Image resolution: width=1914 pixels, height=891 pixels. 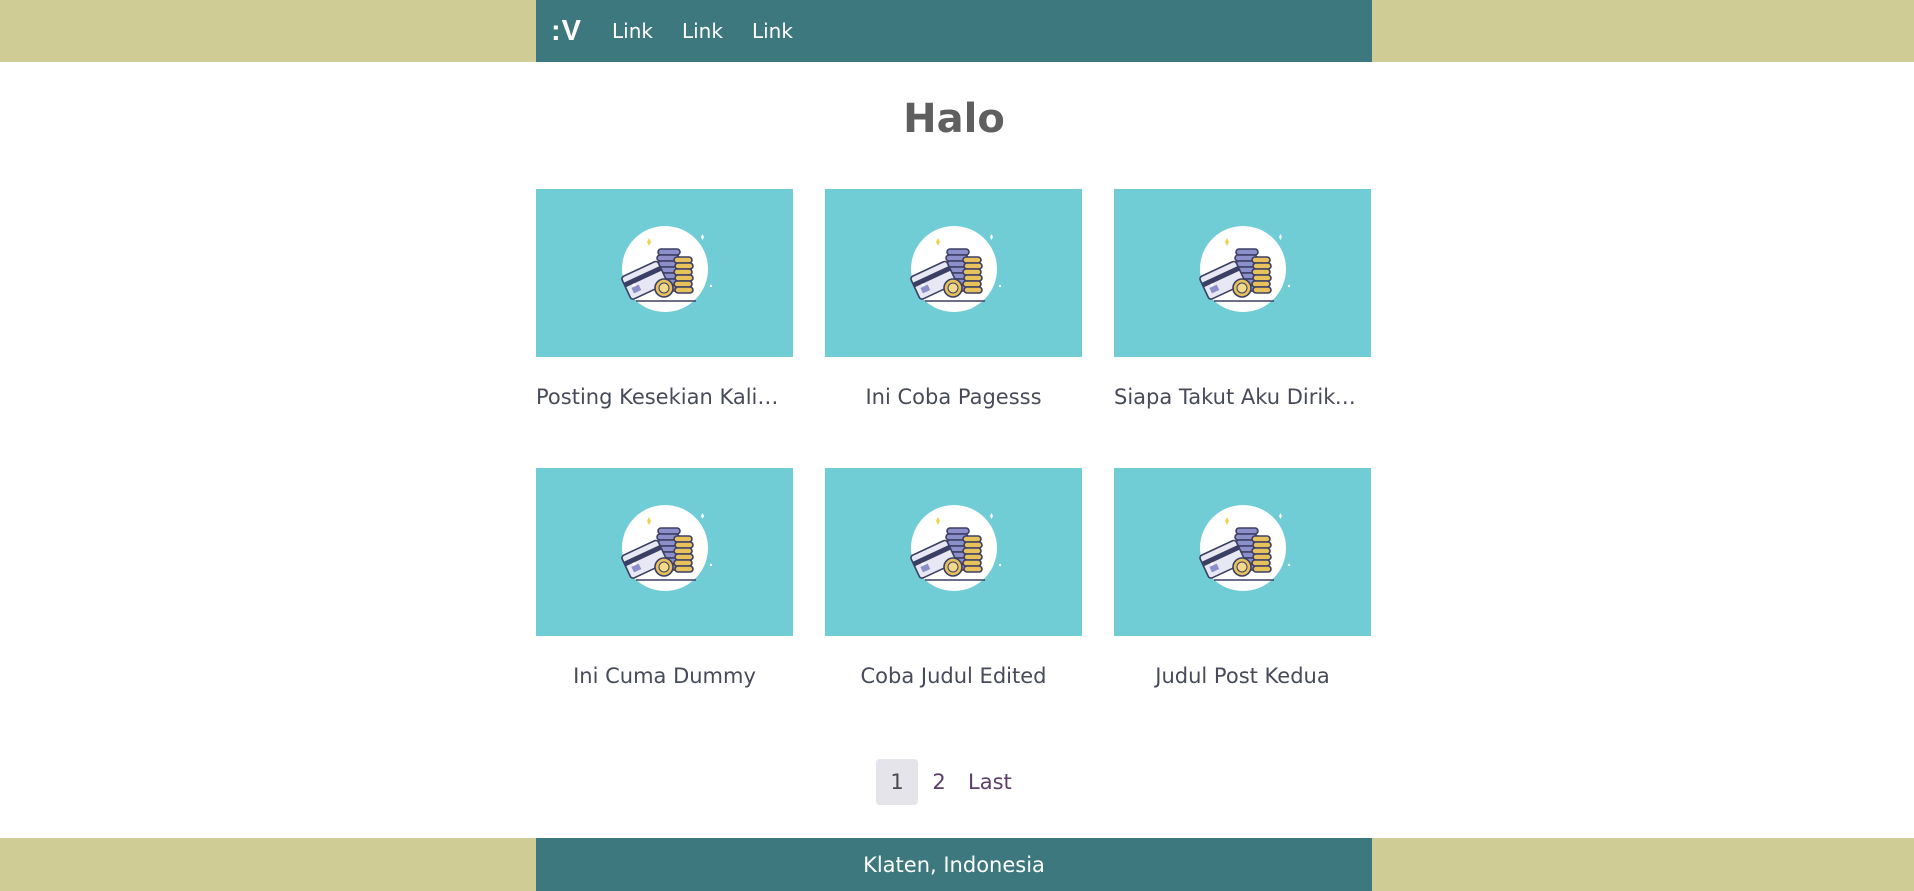 I want to click on post-title: Judul Post Kedua, so click(x=1242, y=676).